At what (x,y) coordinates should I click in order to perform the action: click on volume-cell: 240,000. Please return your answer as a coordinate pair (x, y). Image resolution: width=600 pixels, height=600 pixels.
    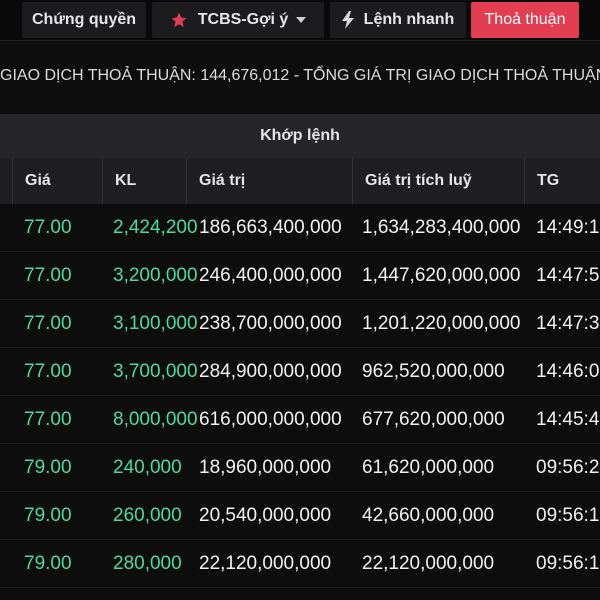
    Looking at the image, I should click on (147, 467).